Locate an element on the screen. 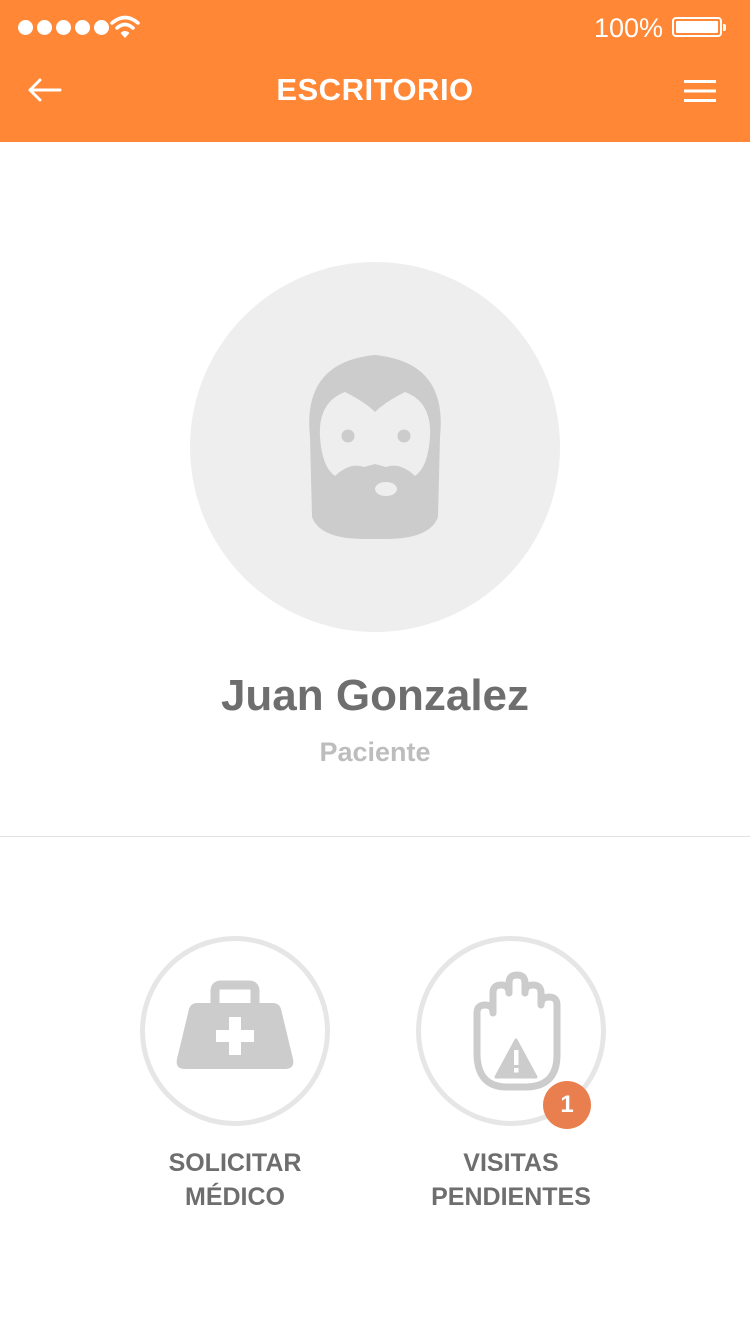 Image resolution: width=750 pixels, height=1334 pixels. request-doctor-button: SOLICITAR MÉDICO is located at coordinates (235, 1075).